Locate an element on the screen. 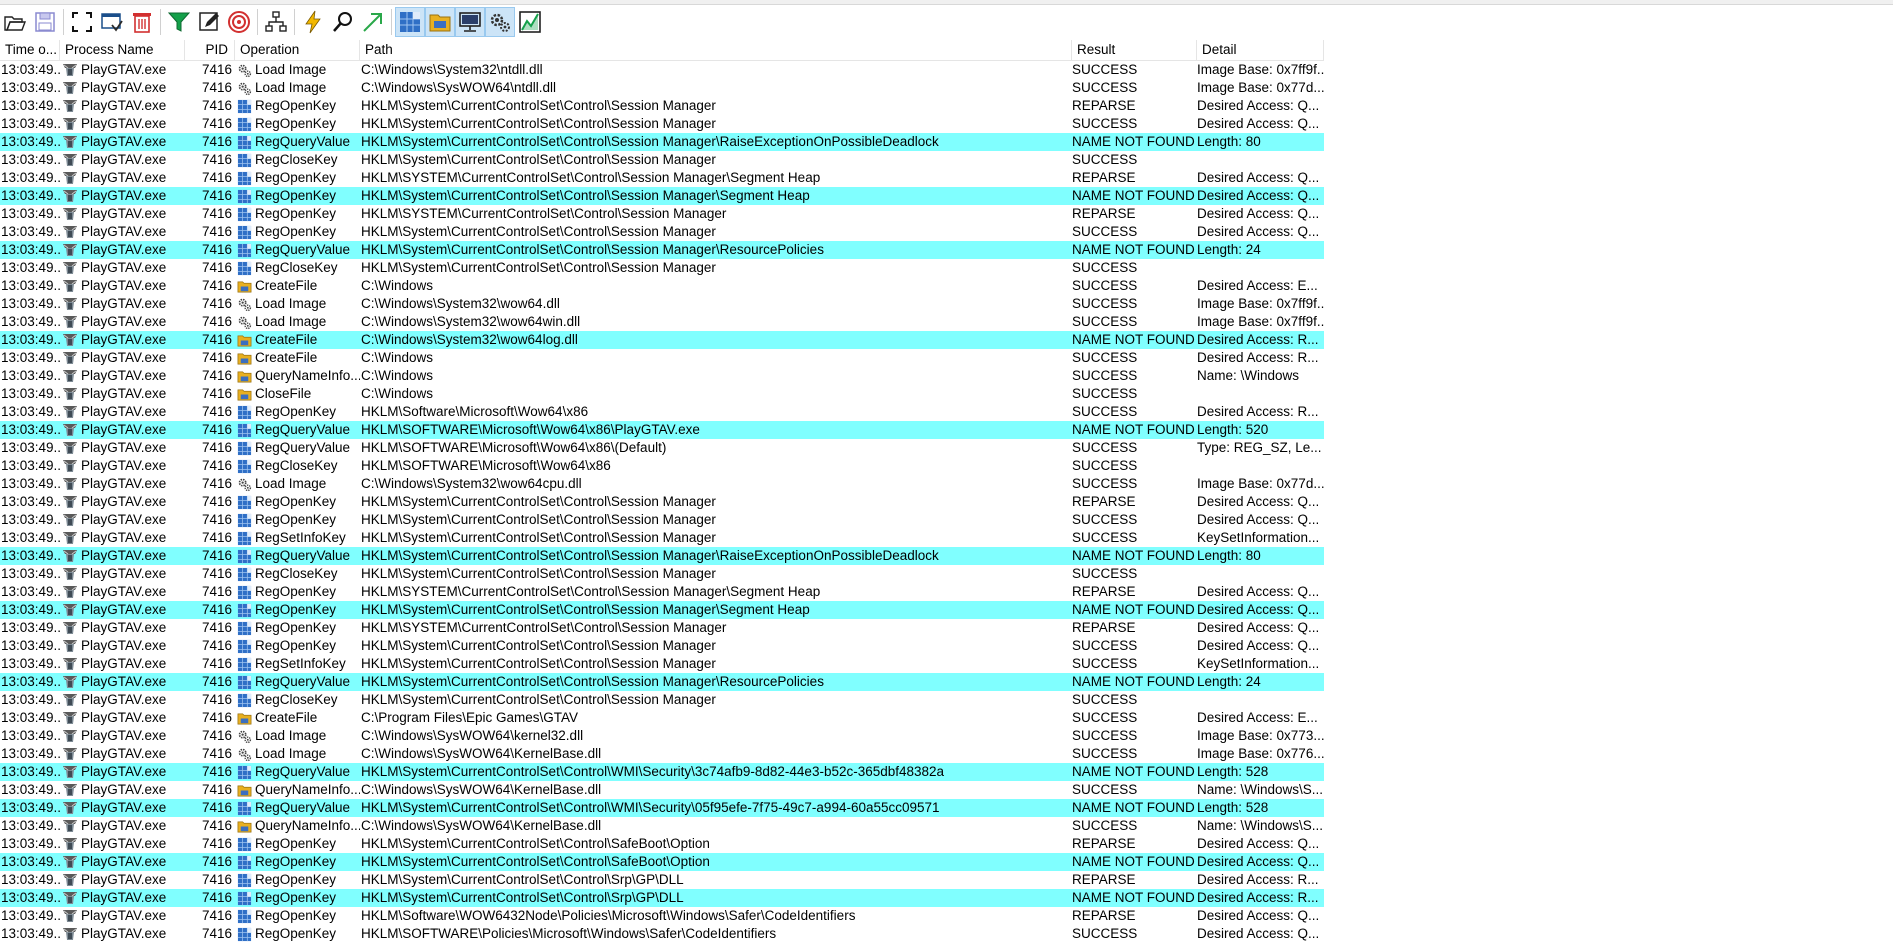 This screenshot has width=1893, height=943. filesystem-activity-button is located at coordinates (440, 22).